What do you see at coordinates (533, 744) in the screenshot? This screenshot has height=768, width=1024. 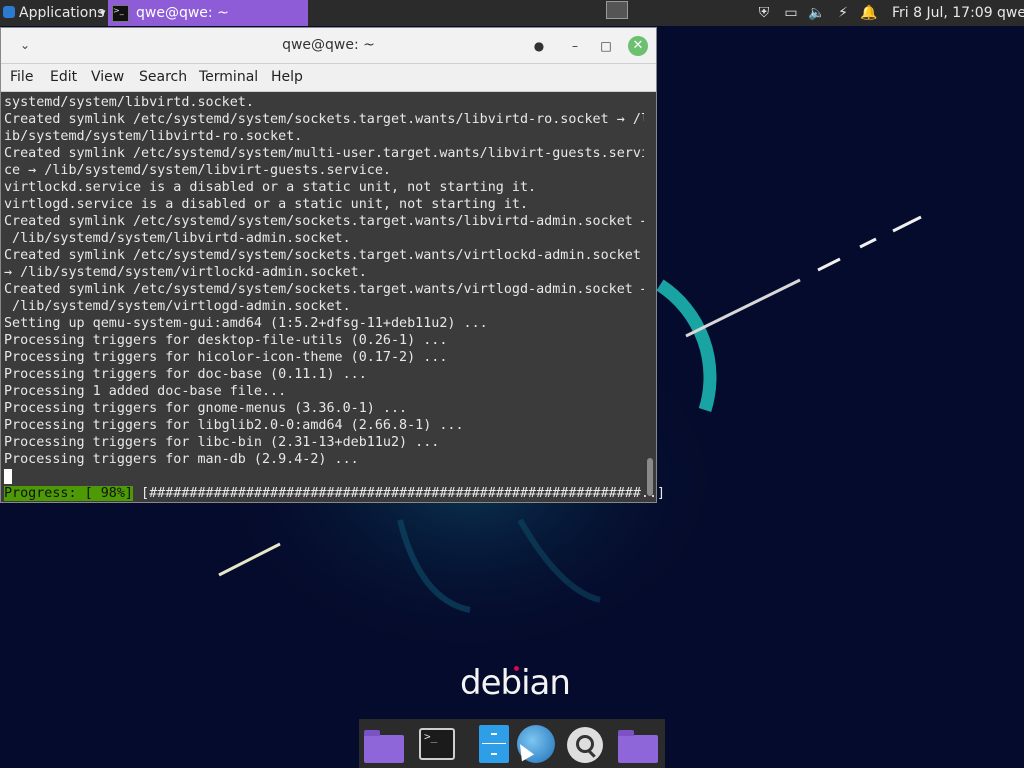 I see `dock-item-web-browser` at bounding box center [533, 744].